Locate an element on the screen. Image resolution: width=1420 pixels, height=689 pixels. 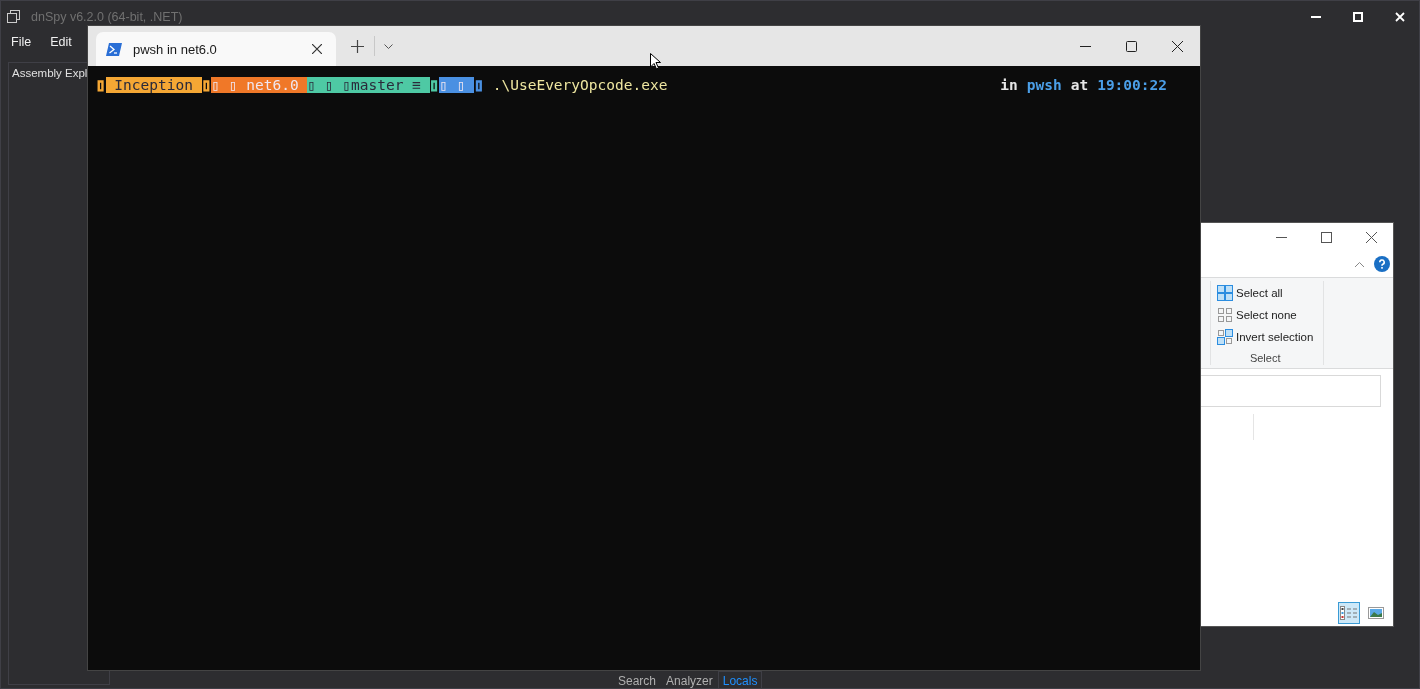
terminal-tab: pwsh in net6.0 is located at coordinates (216, 49).